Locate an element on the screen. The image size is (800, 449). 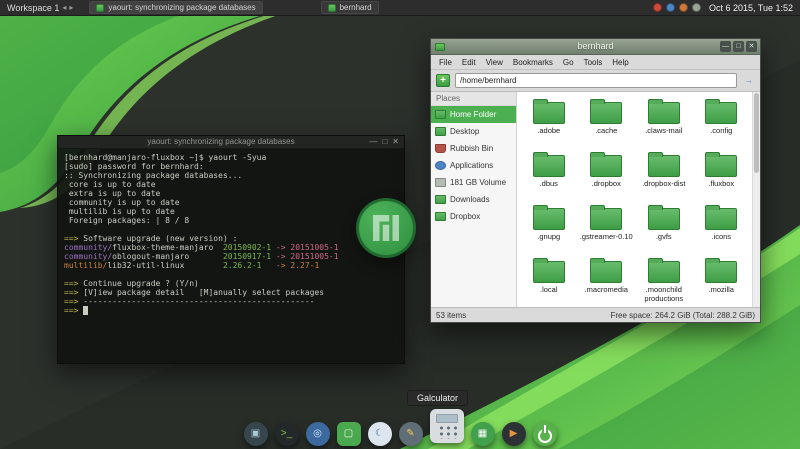
manjaro-logo is located at coordinates (386, 228).